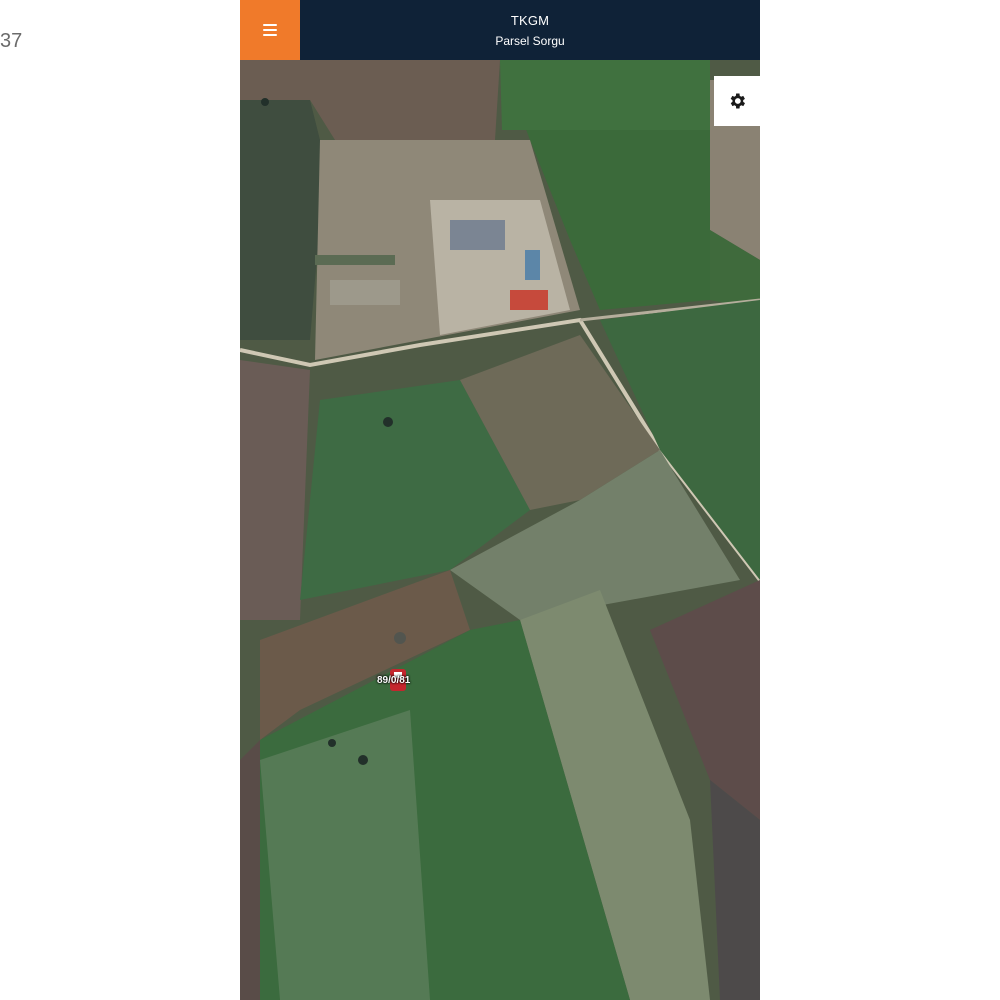 The height and width of the screenshot is (1000, 1000). I want to click on settings-button, so click(737, 101).